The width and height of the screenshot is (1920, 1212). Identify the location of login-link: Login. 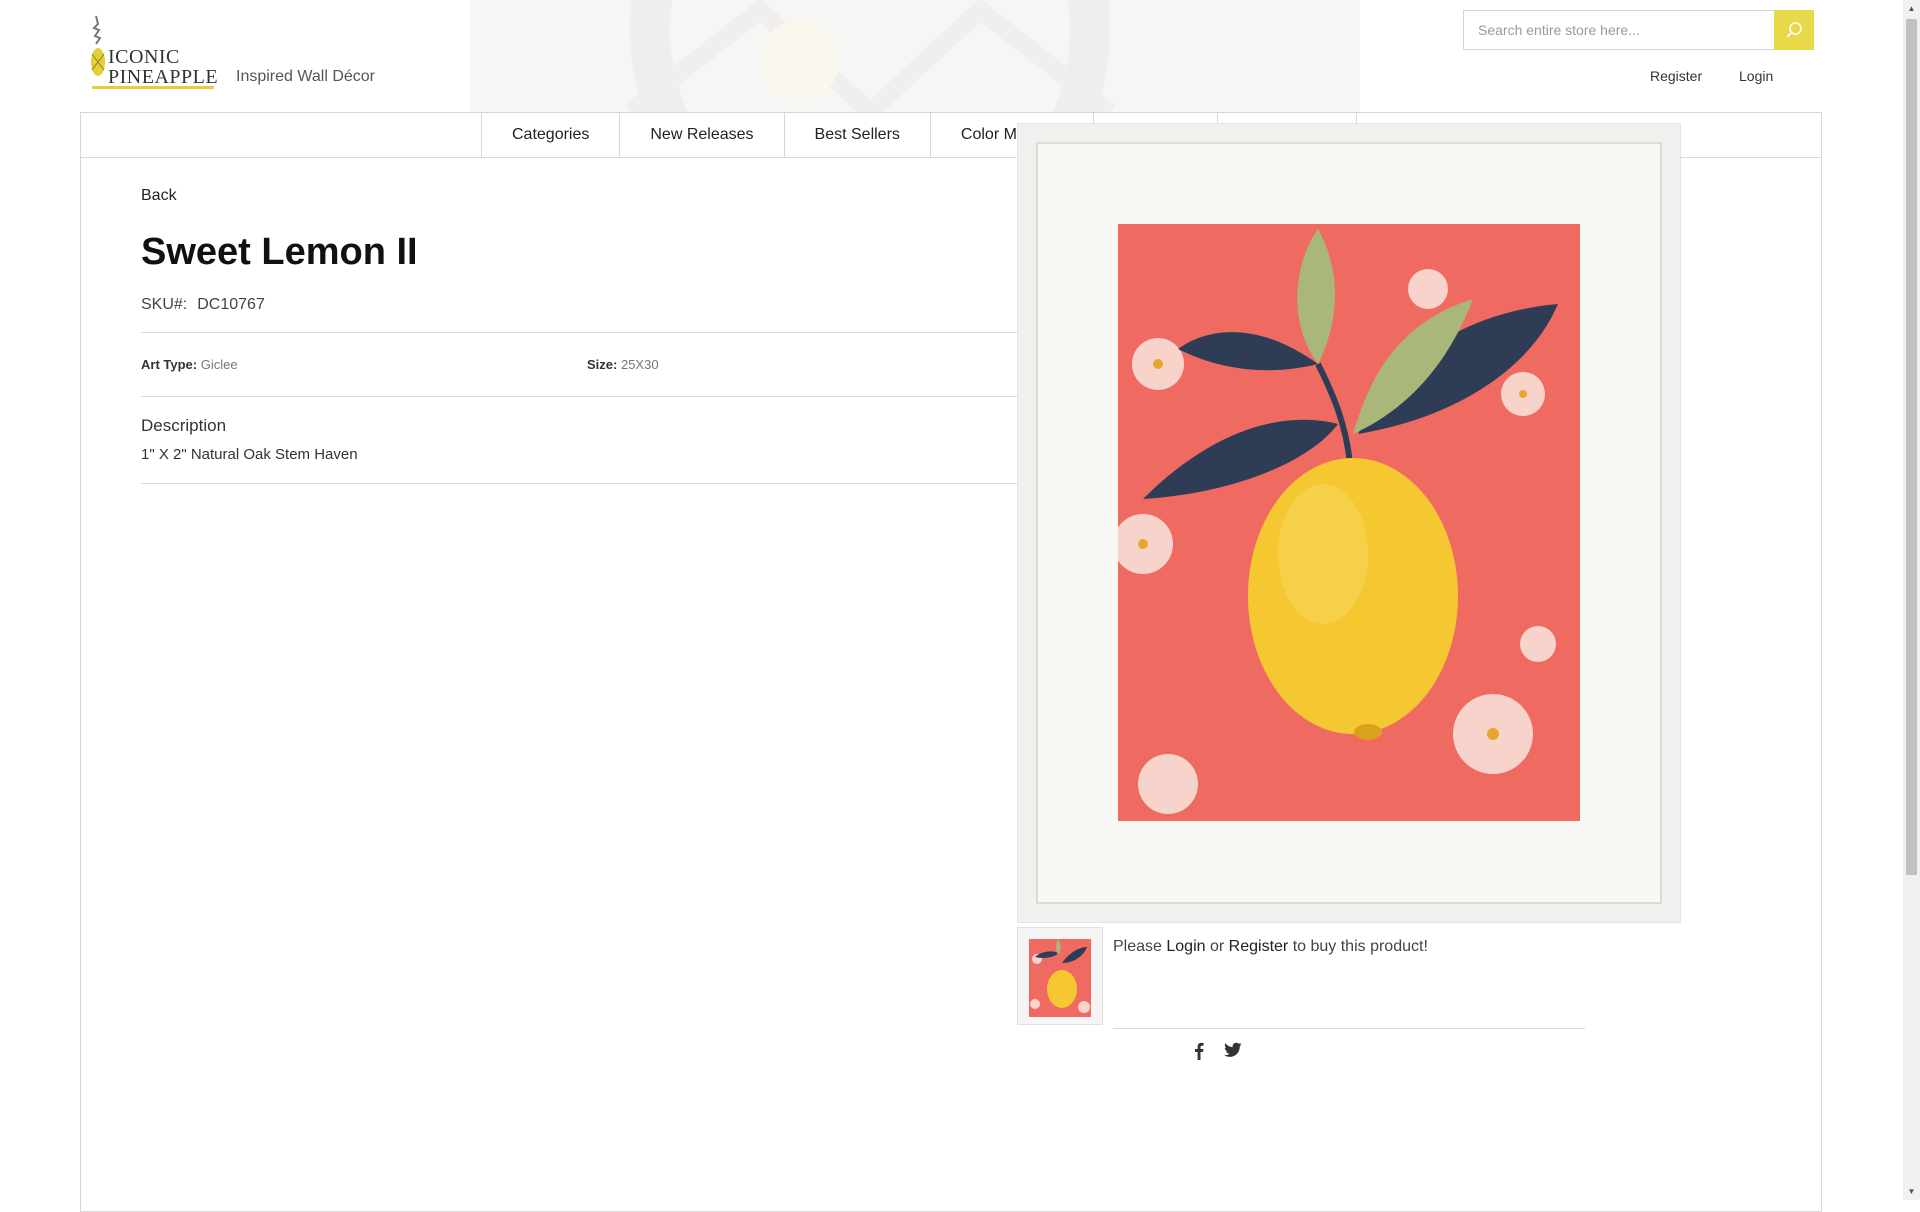
(1756, 76).